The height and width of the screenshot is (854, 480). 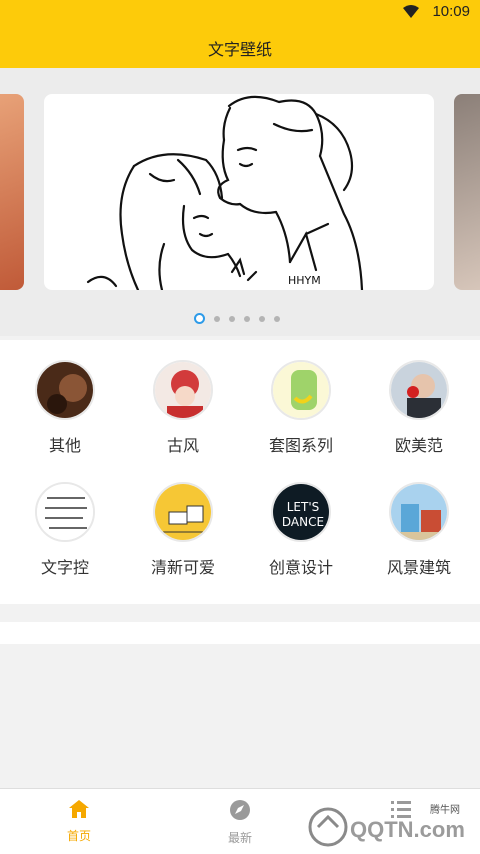 What do you see at coordinates (300, 567) in the screenshot?
I see `category-label: 创意设计` at bounding box center [300, 567].